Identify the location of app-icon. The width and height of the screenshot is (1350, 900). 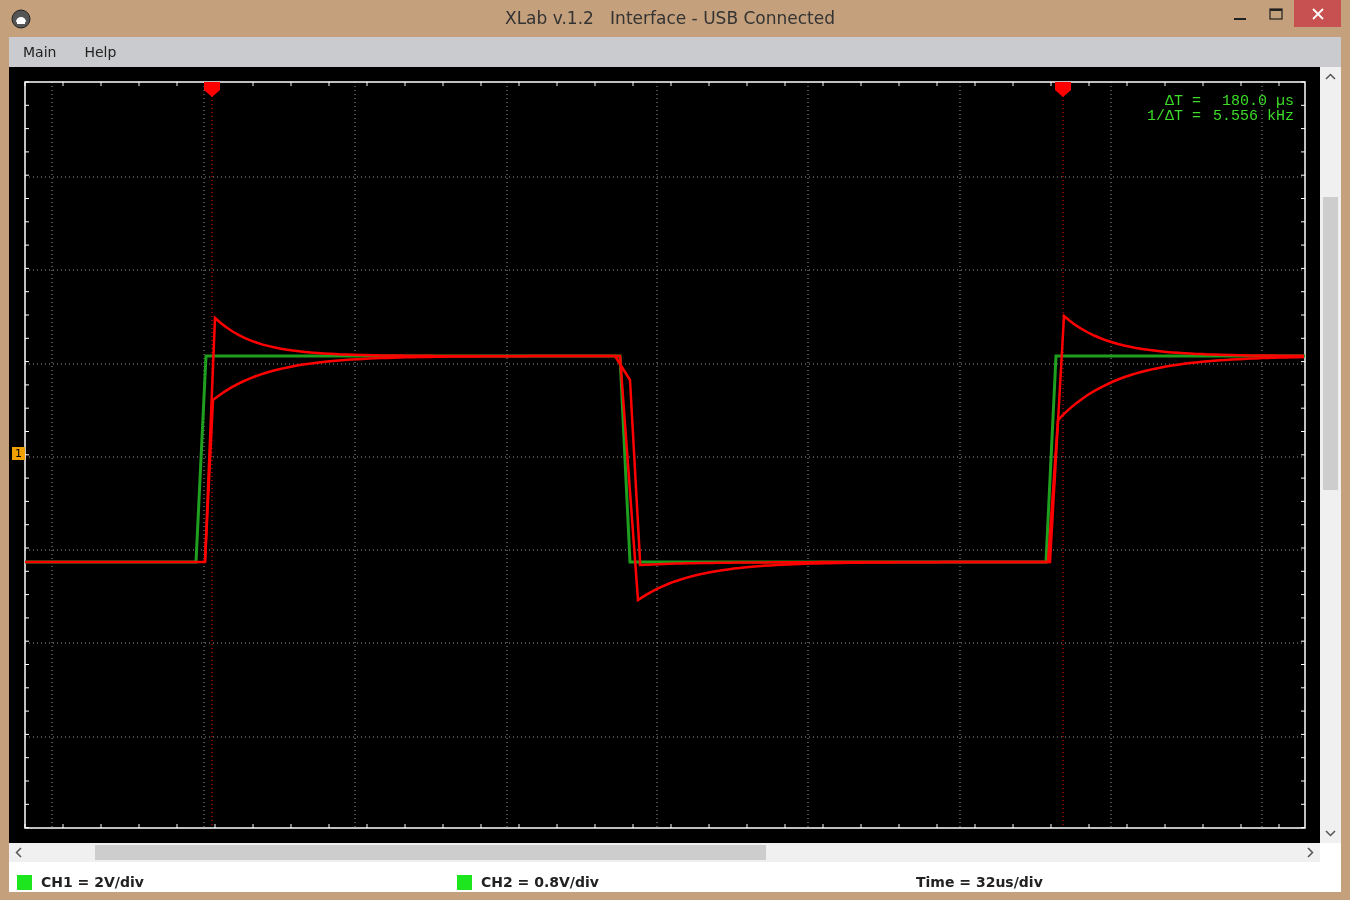
(21, 19).